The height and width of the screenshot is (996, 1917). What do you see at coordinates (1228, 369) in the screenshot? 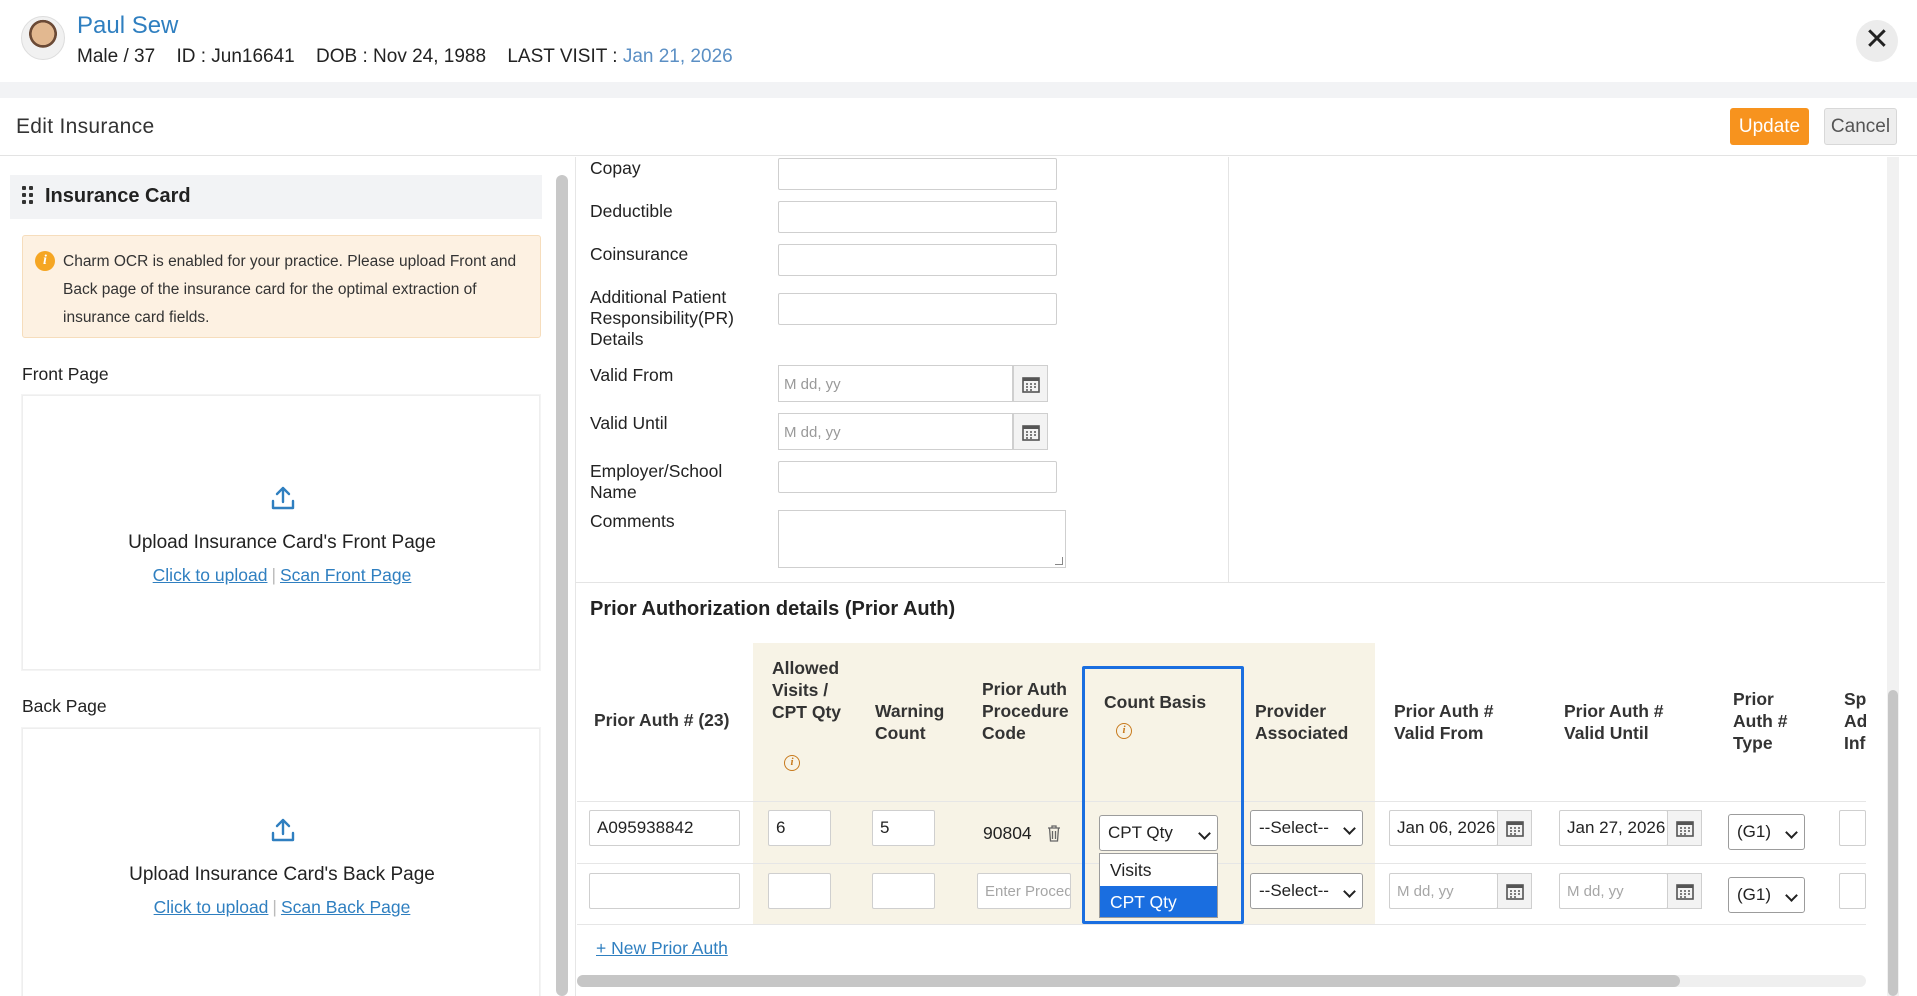
I see `column-divider` at bounding box center [1228, 369].